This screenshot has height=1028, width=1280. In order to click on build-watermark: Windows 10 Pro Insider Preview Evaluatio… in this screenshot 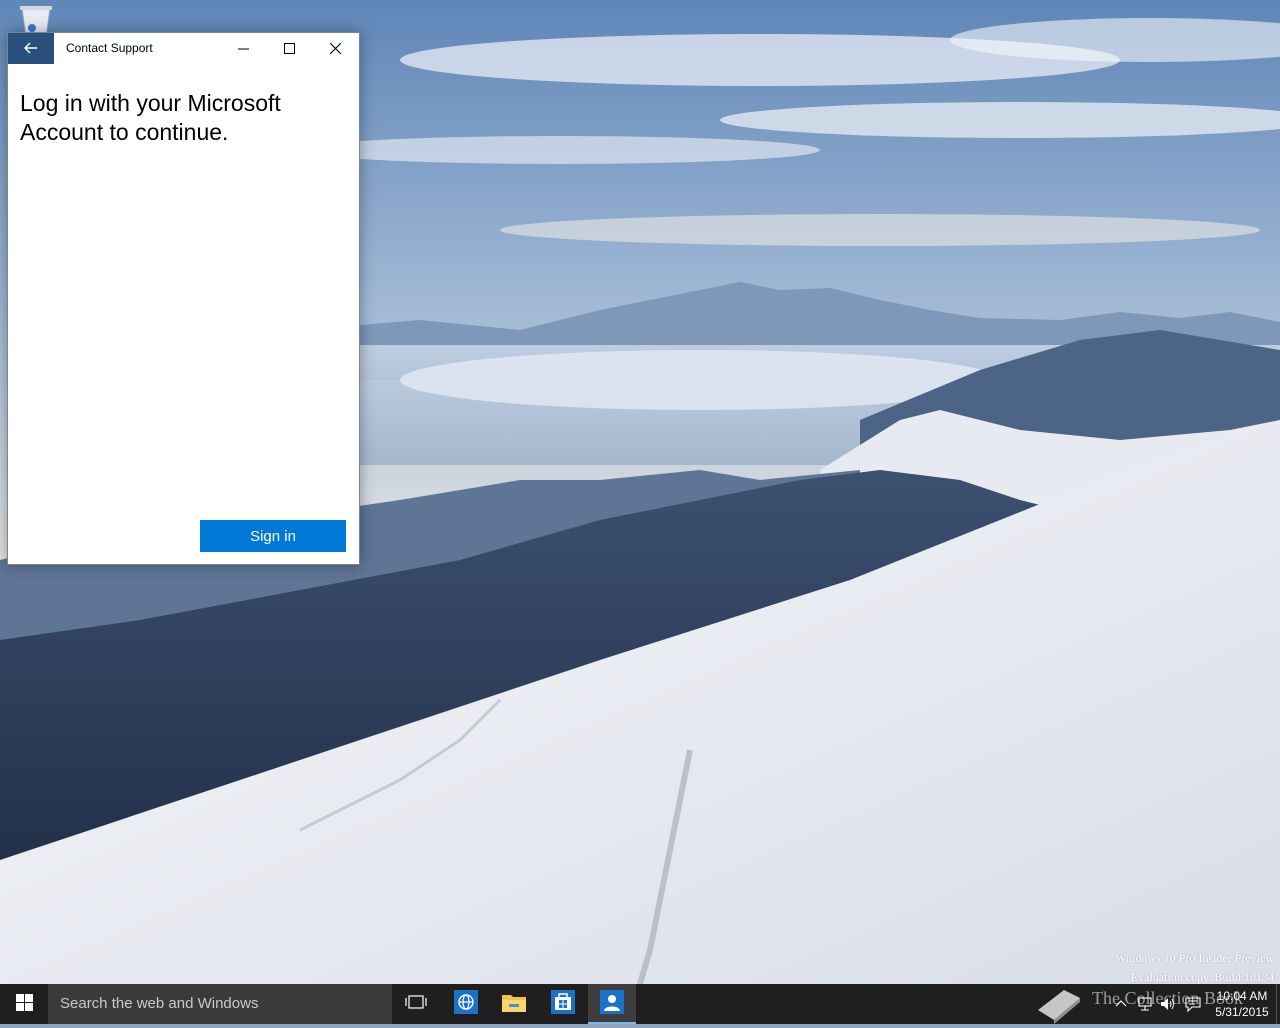, I will do `click(1194, 968)`.